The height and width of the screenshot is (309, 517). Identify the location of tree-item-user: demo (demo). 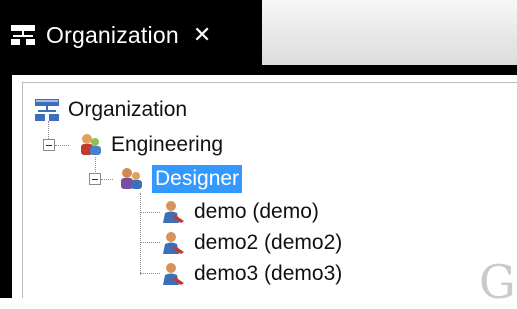
(239, 212).